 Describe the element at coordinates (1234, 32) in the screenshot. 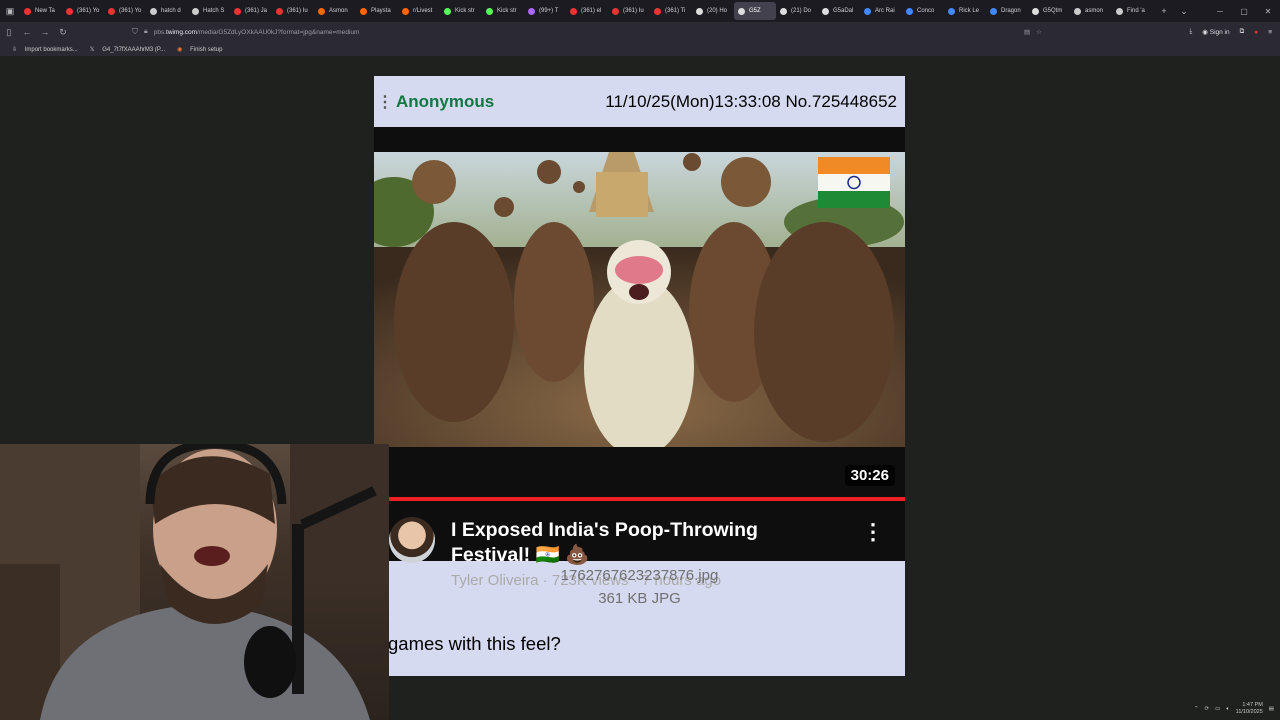

I see `toolbar-right: ⤓ ◉ Sign in ⧉ ● ≡` at that location.